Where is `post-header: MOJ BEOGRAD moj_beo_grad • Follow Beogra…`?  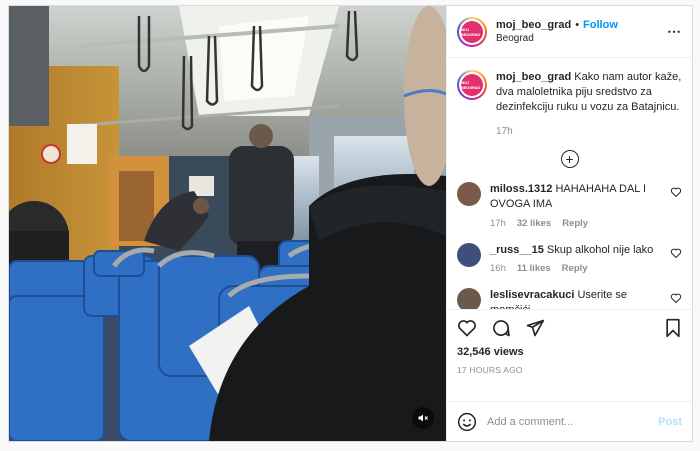 post-header: MOJ BEOGRAD moj_beo_grad • Follow Beogra… is located at coordinates (569, 32).